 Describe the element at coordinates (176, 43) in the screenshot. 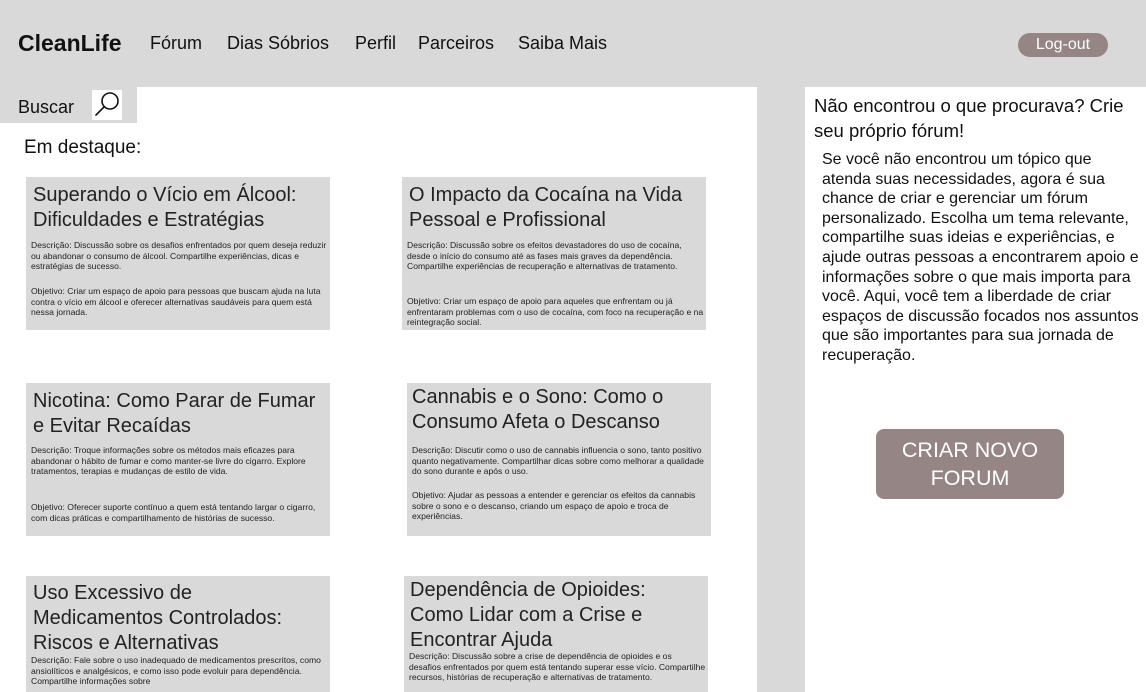

I see `nav-item-forum: Fórum` at that location.